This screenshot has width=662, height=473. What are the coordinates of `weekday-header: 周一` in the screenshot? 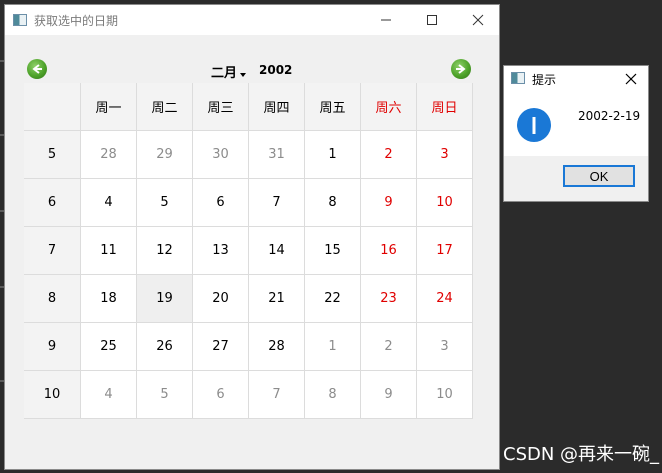 It's located at (109, 107).